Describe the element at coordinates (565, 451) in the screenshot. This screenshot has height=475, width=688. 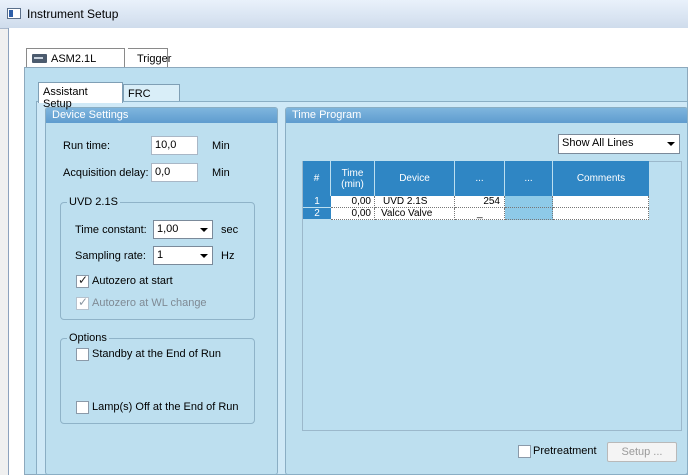
I see `pretreatment-label: Pretreatment` at that location.